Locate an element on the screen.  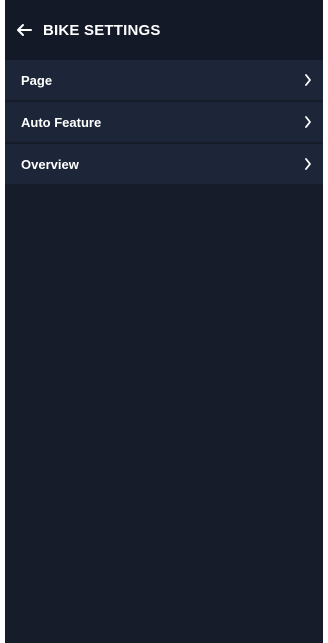
menu-item-auto-feature: Auto Feature is located at coordinates (164, 122).